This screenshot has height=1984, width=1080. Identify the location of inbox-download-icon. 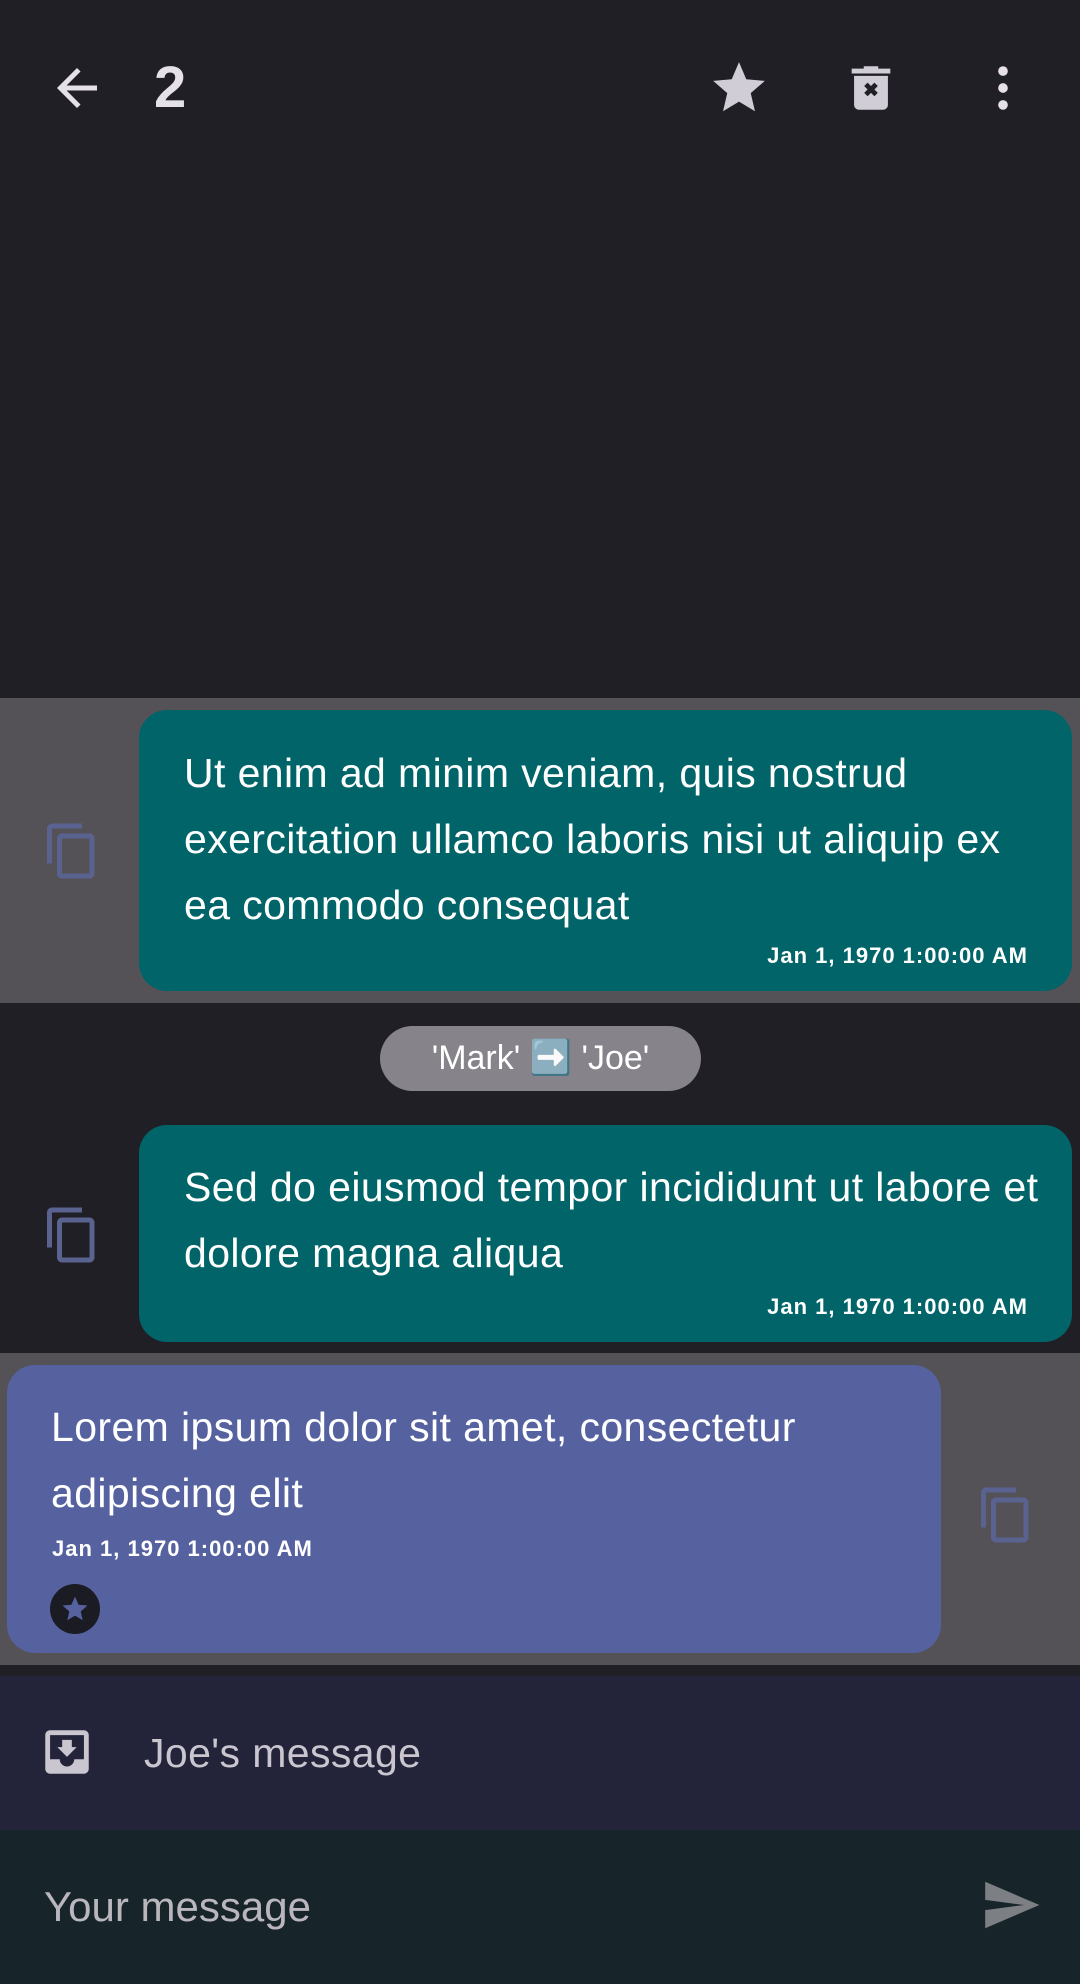
(67, 1752).